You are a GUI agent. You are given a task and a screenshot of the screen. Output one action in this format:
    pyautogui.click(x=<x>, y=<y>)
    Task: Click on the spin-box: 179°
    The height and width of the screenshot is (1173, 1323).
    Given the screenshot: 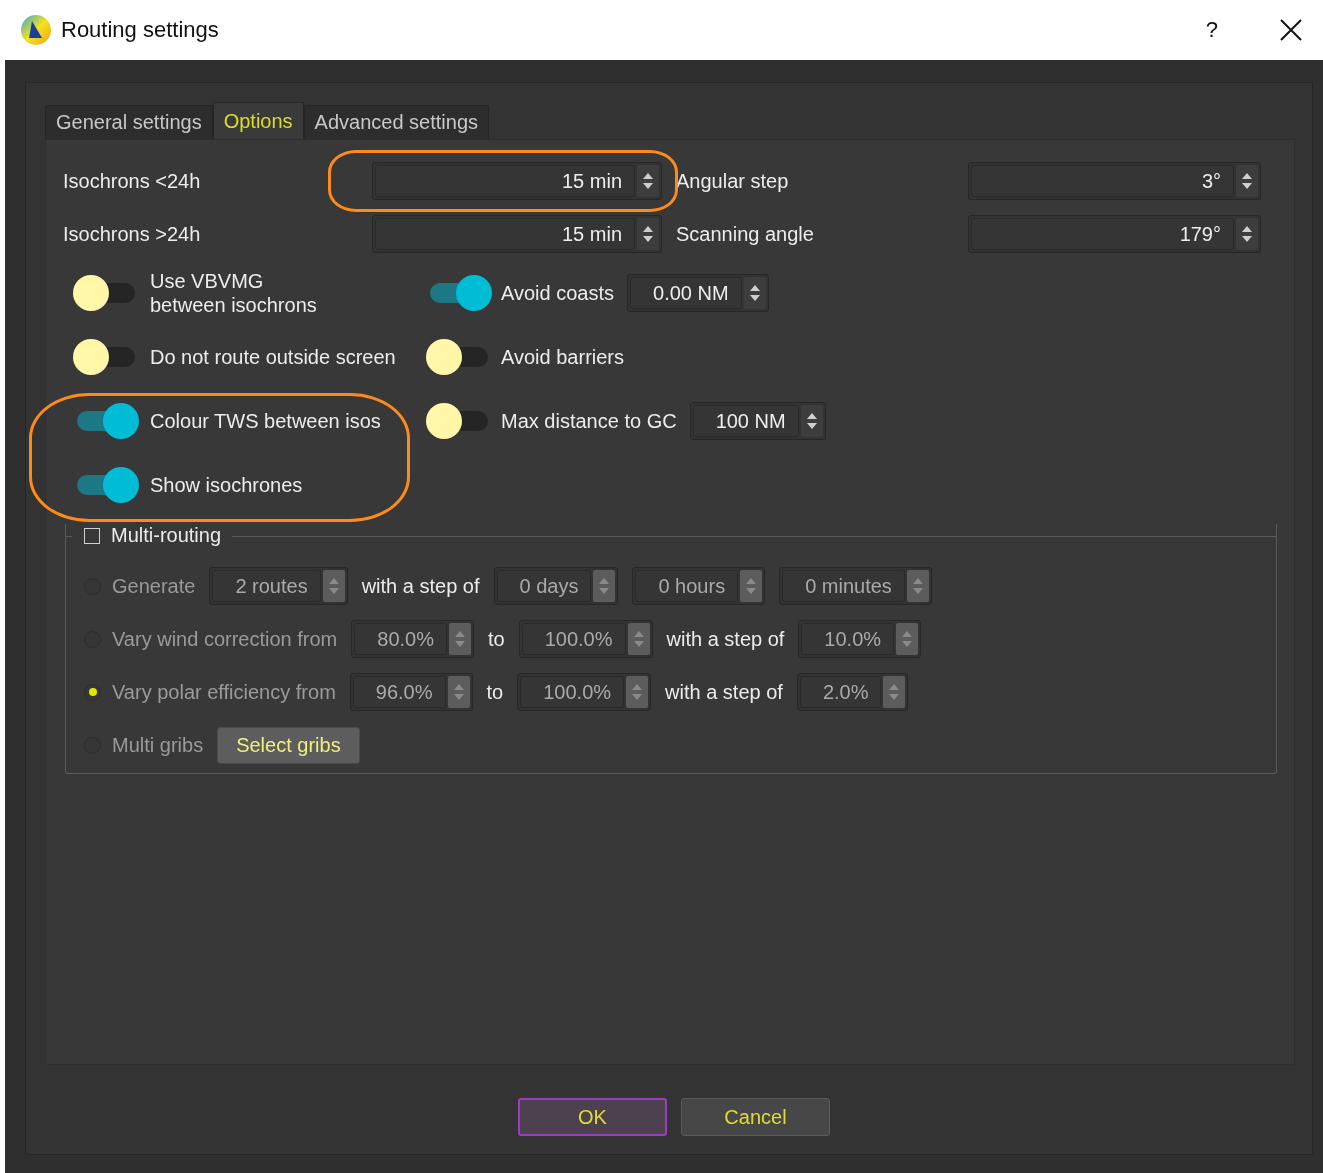 What is the action you would take?
    pyautogui.click(x=1114, y=234)
    